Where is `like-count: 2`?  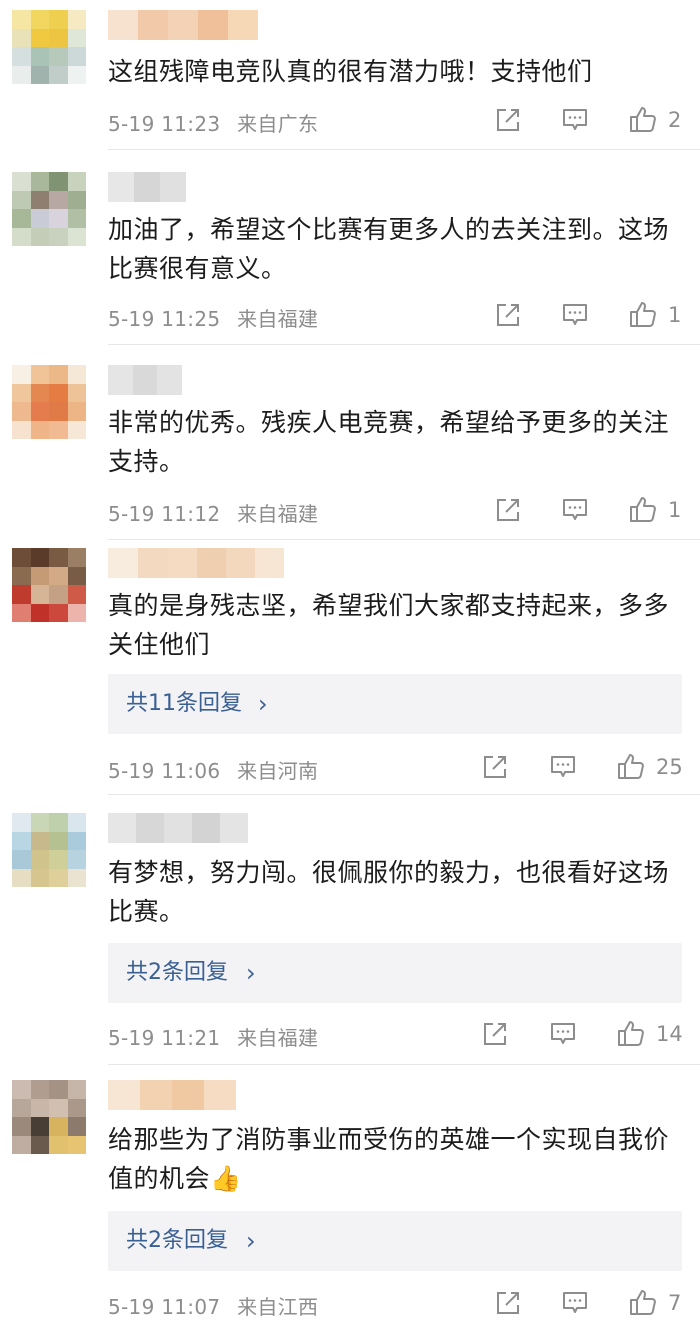 like-count: 2 is located at coordinates (675, 120).